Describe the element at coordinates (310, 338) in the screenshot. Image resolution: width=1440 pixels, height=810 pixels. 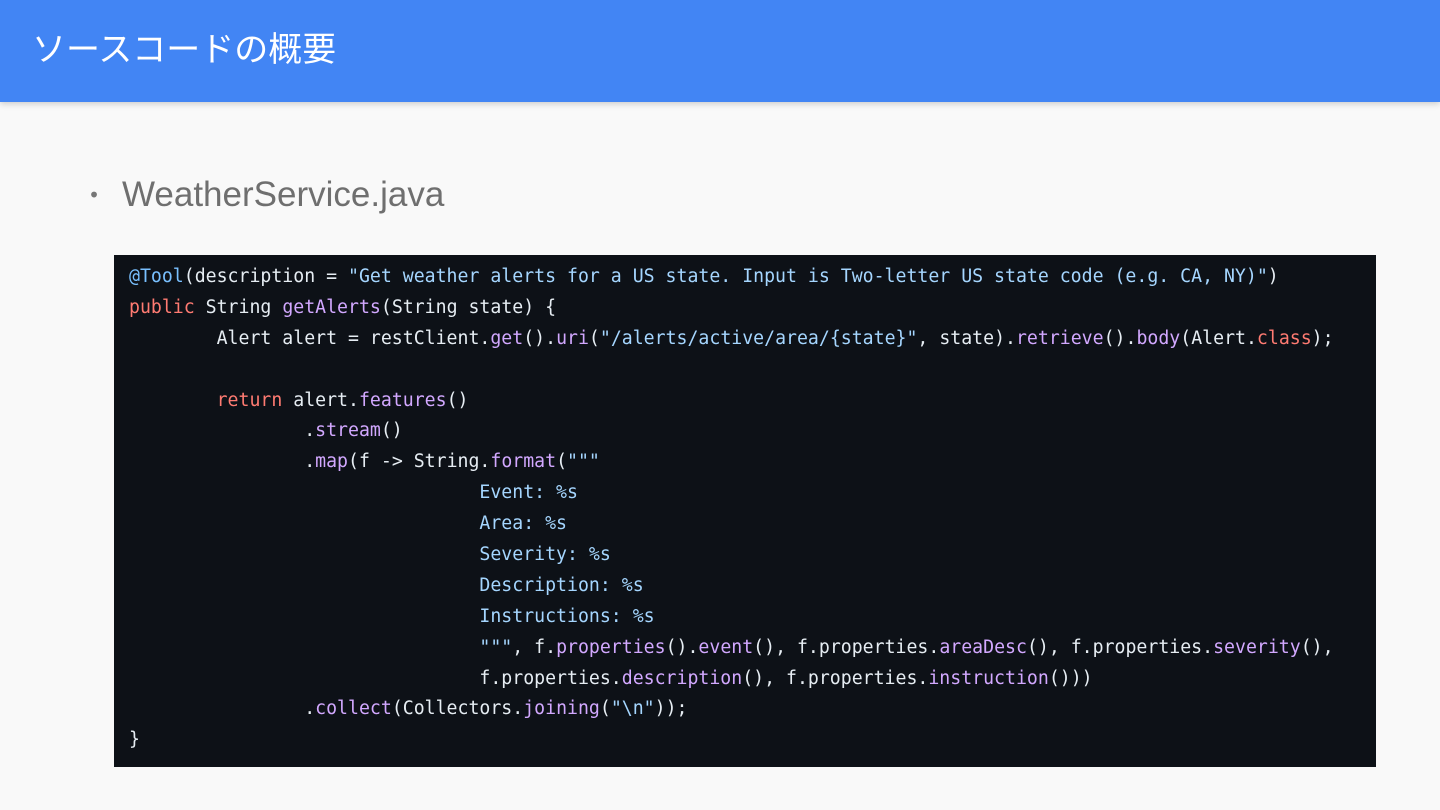
I see `code-token: Alert alert = restClient.` at that location.